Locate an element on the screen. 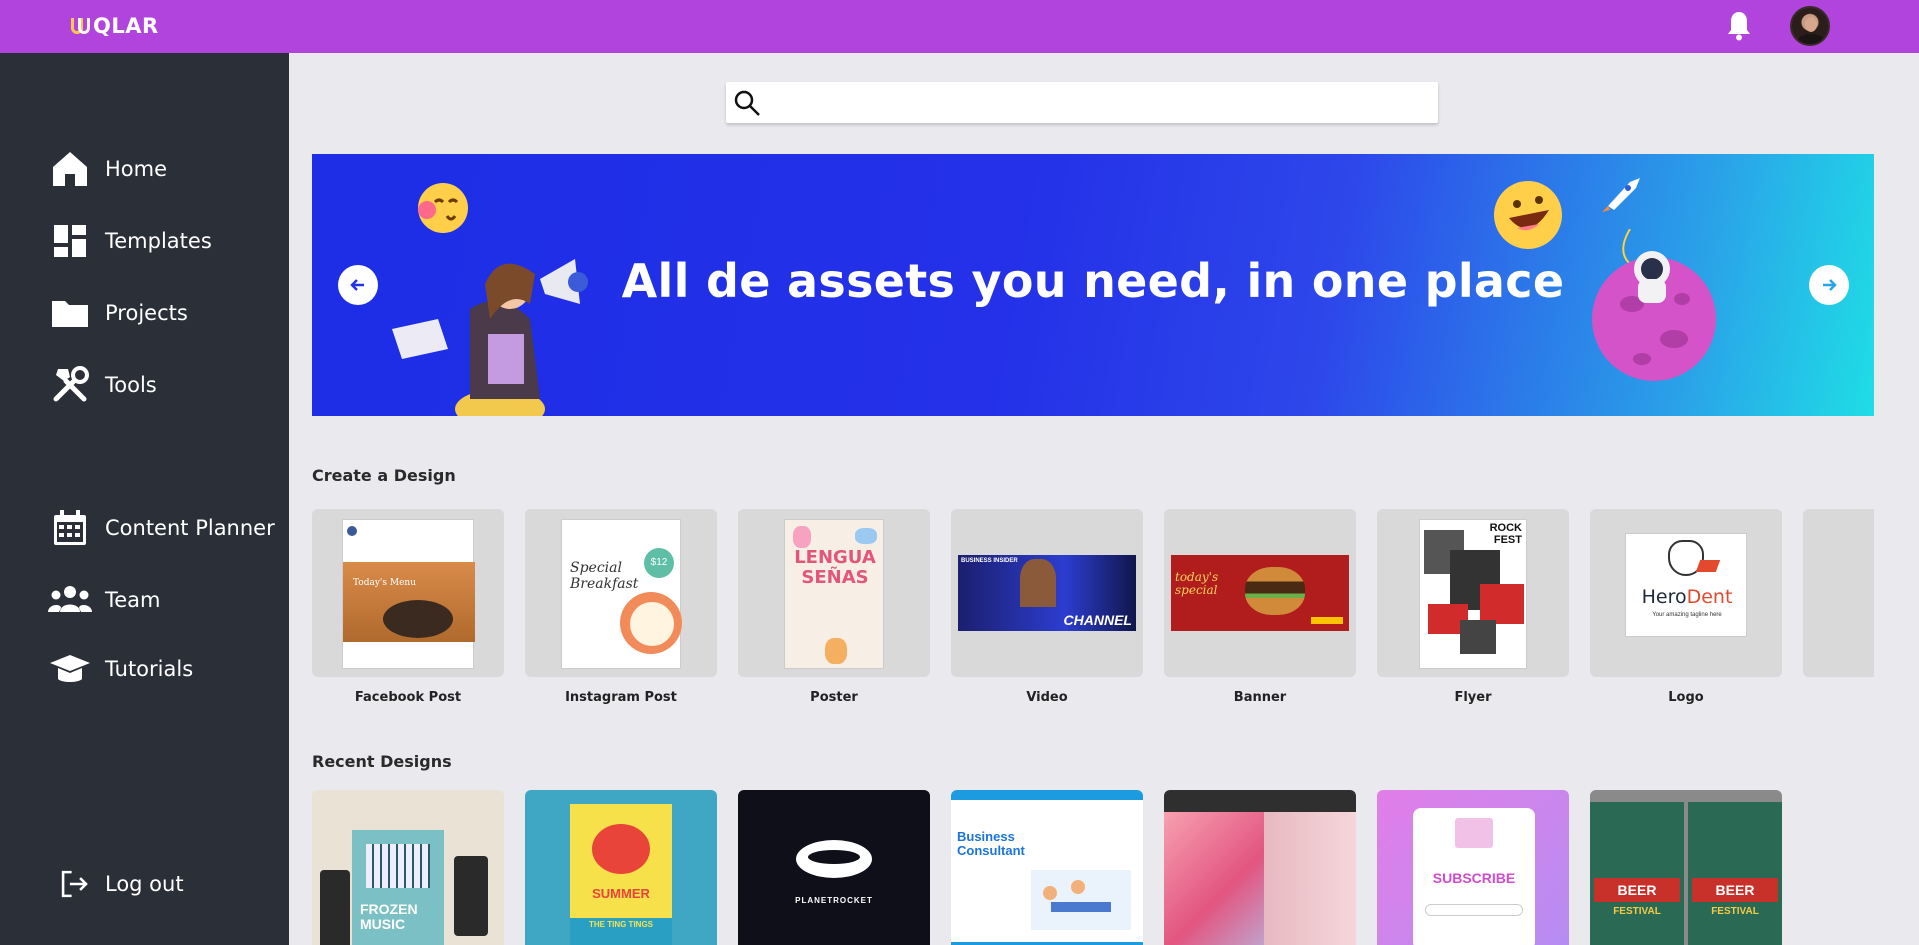 The height and width of the screenshot is (945, 1919). search-bar is located at coordinates (1082, 102).